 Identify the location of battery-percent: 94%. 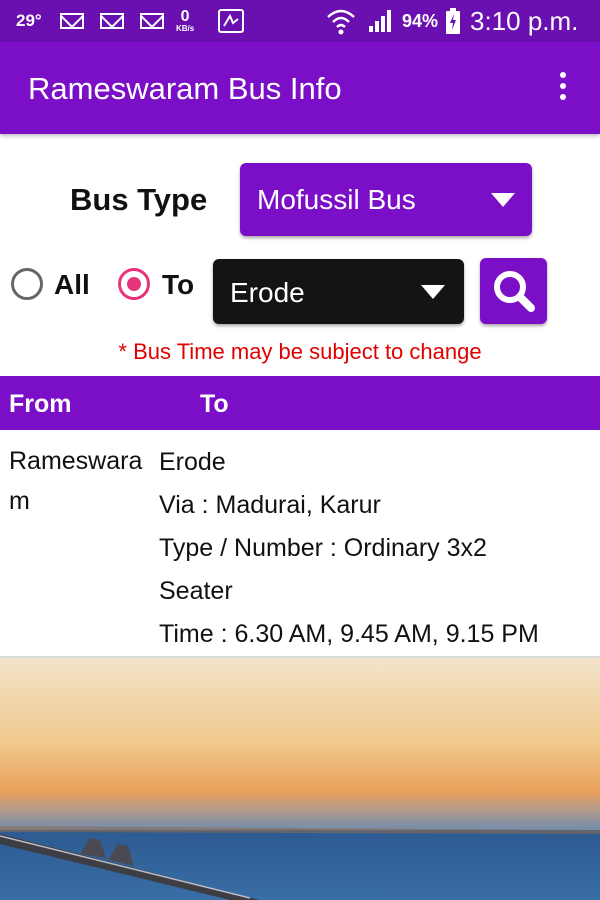
(420, 20).